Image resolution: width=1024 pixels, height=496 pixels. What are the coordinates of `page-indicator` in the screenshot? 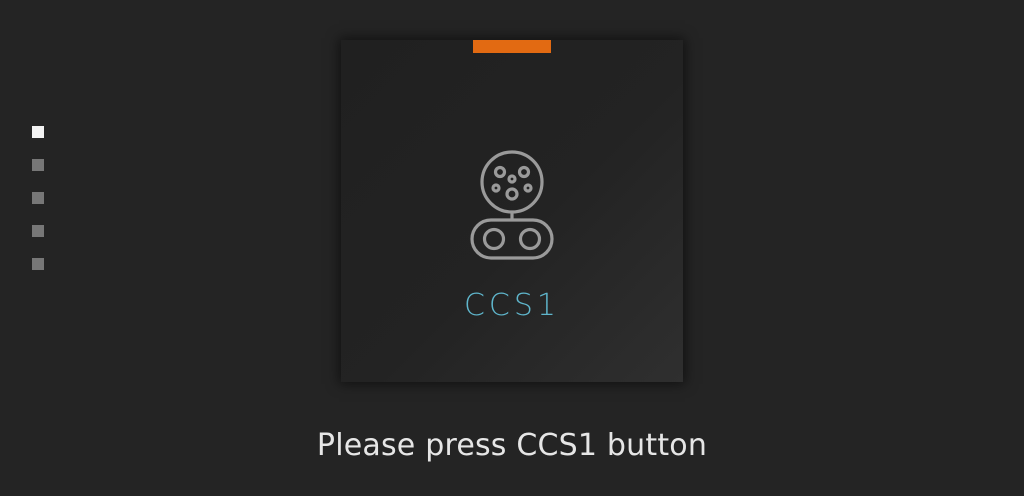 It's located at (39, 208).